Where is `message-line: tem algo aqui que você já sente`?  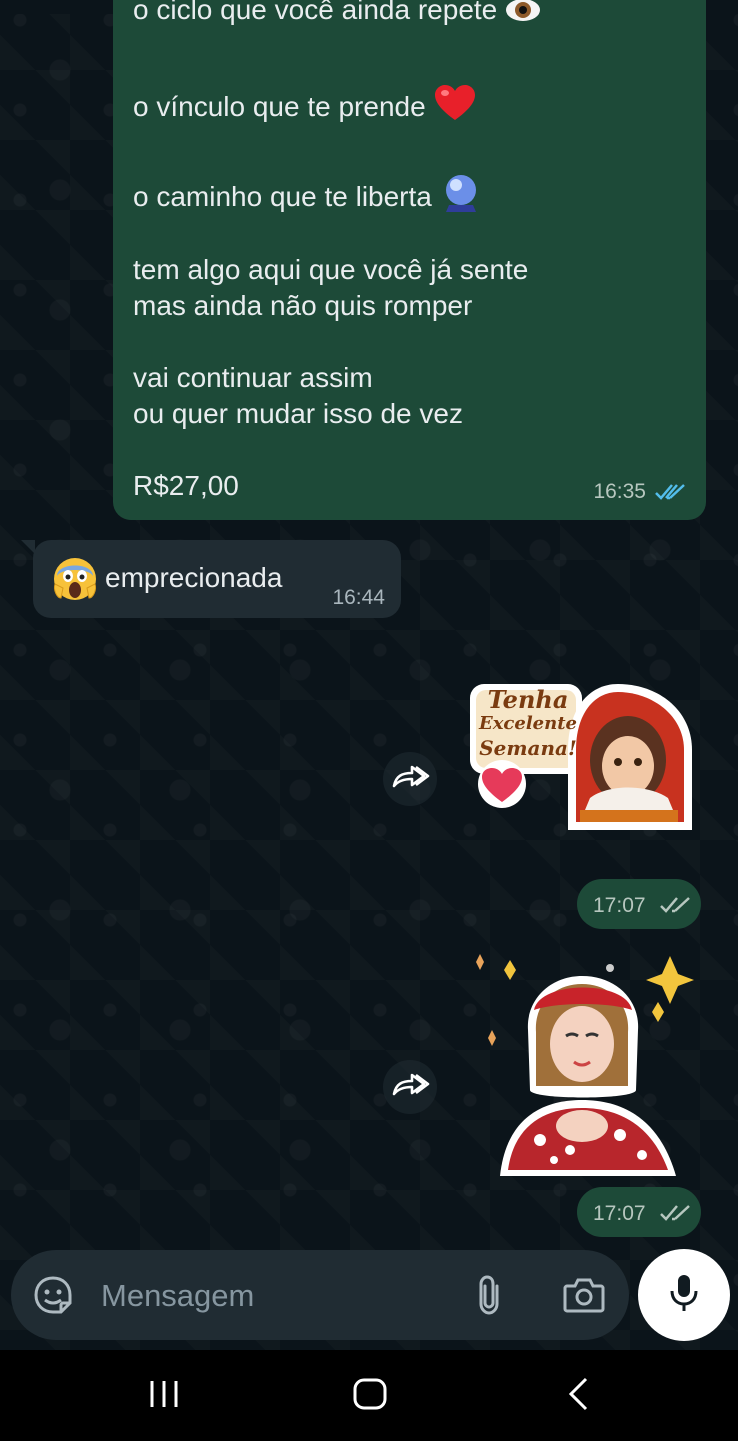
message-line: tem algo aqui que você já sente is located at coordinates (331, 269).